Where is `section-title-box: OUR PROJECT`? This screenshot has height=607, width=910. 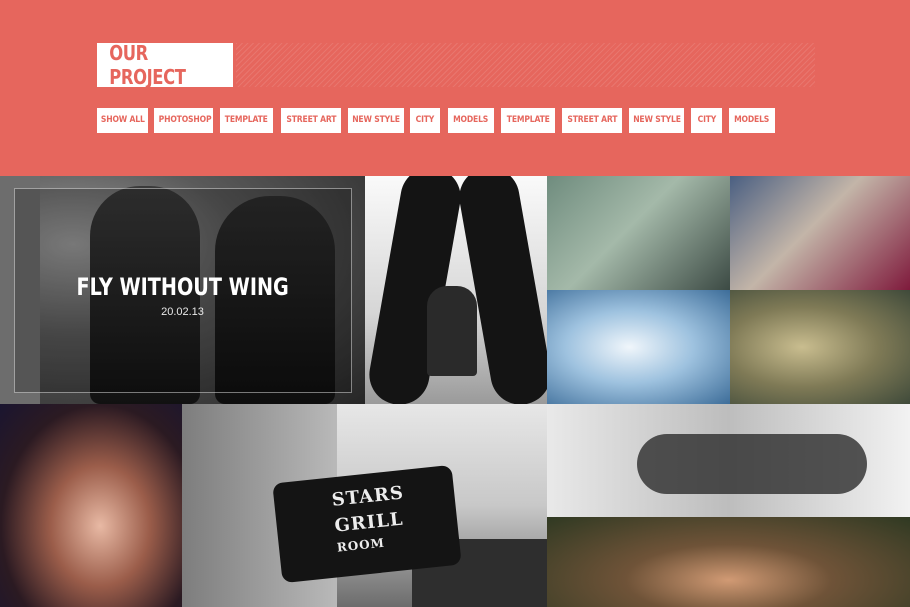
section-title-box: OUR PROJECT is located at coordinates (165, 65).